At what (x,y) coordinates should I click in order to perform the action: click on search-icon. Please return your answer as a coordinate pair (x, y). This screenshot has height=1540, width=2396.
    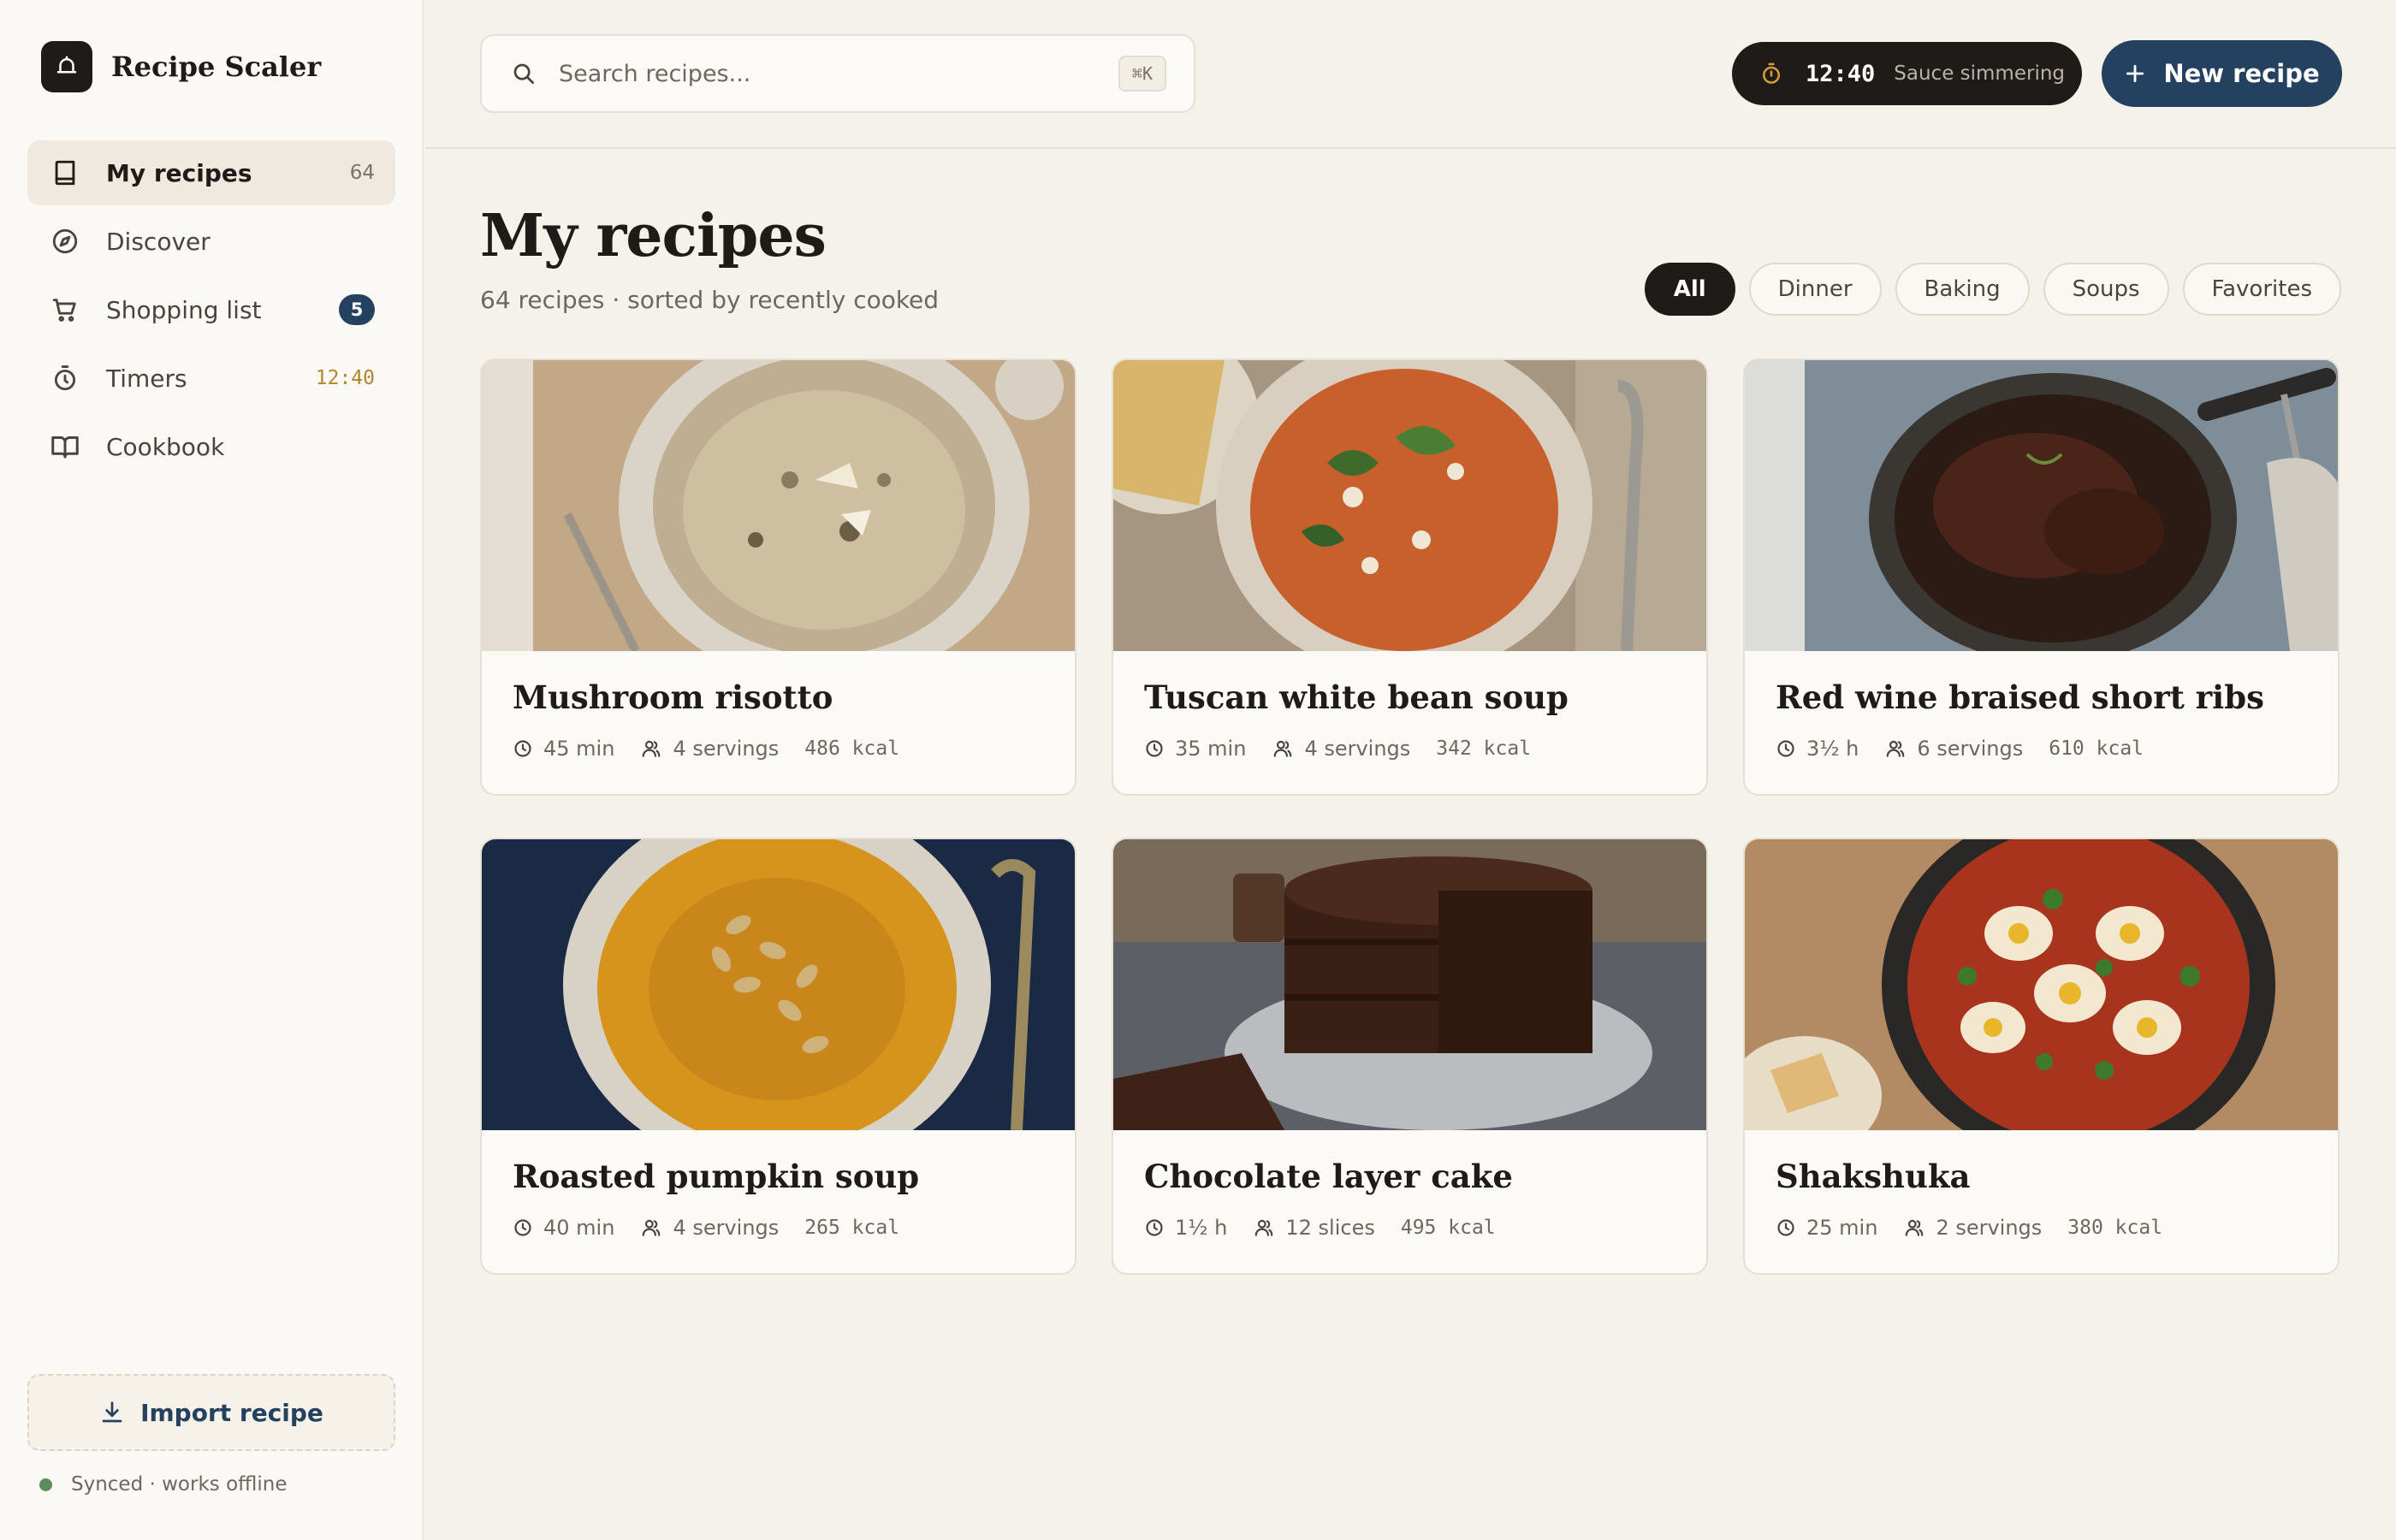
    Looking at the image, I should click on (524, 73).